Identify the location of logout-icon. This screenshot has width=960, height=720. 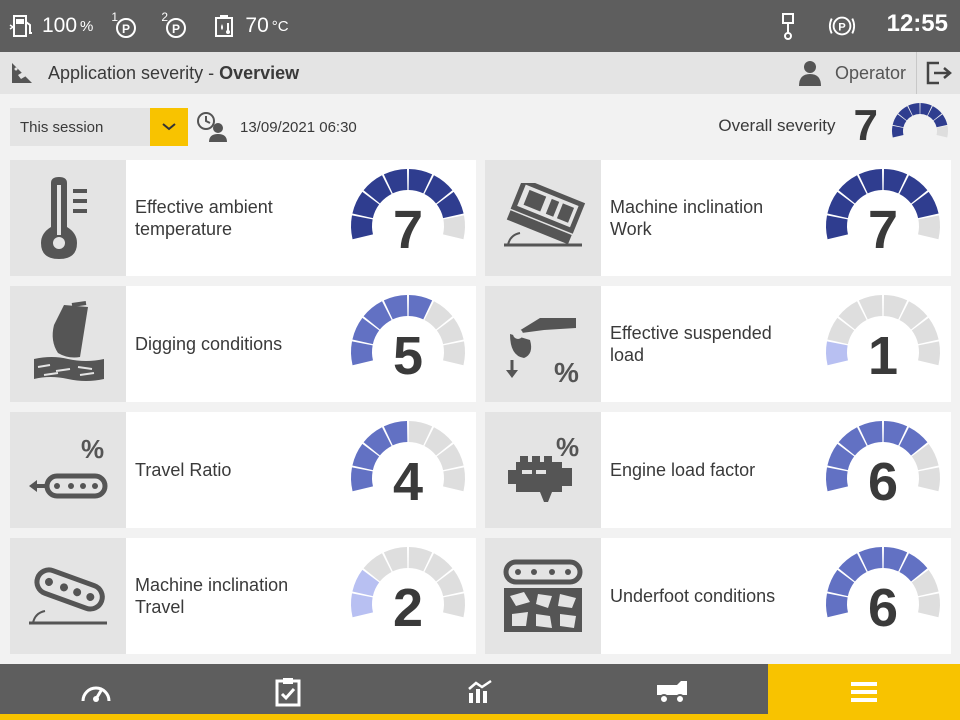
(939, 73).